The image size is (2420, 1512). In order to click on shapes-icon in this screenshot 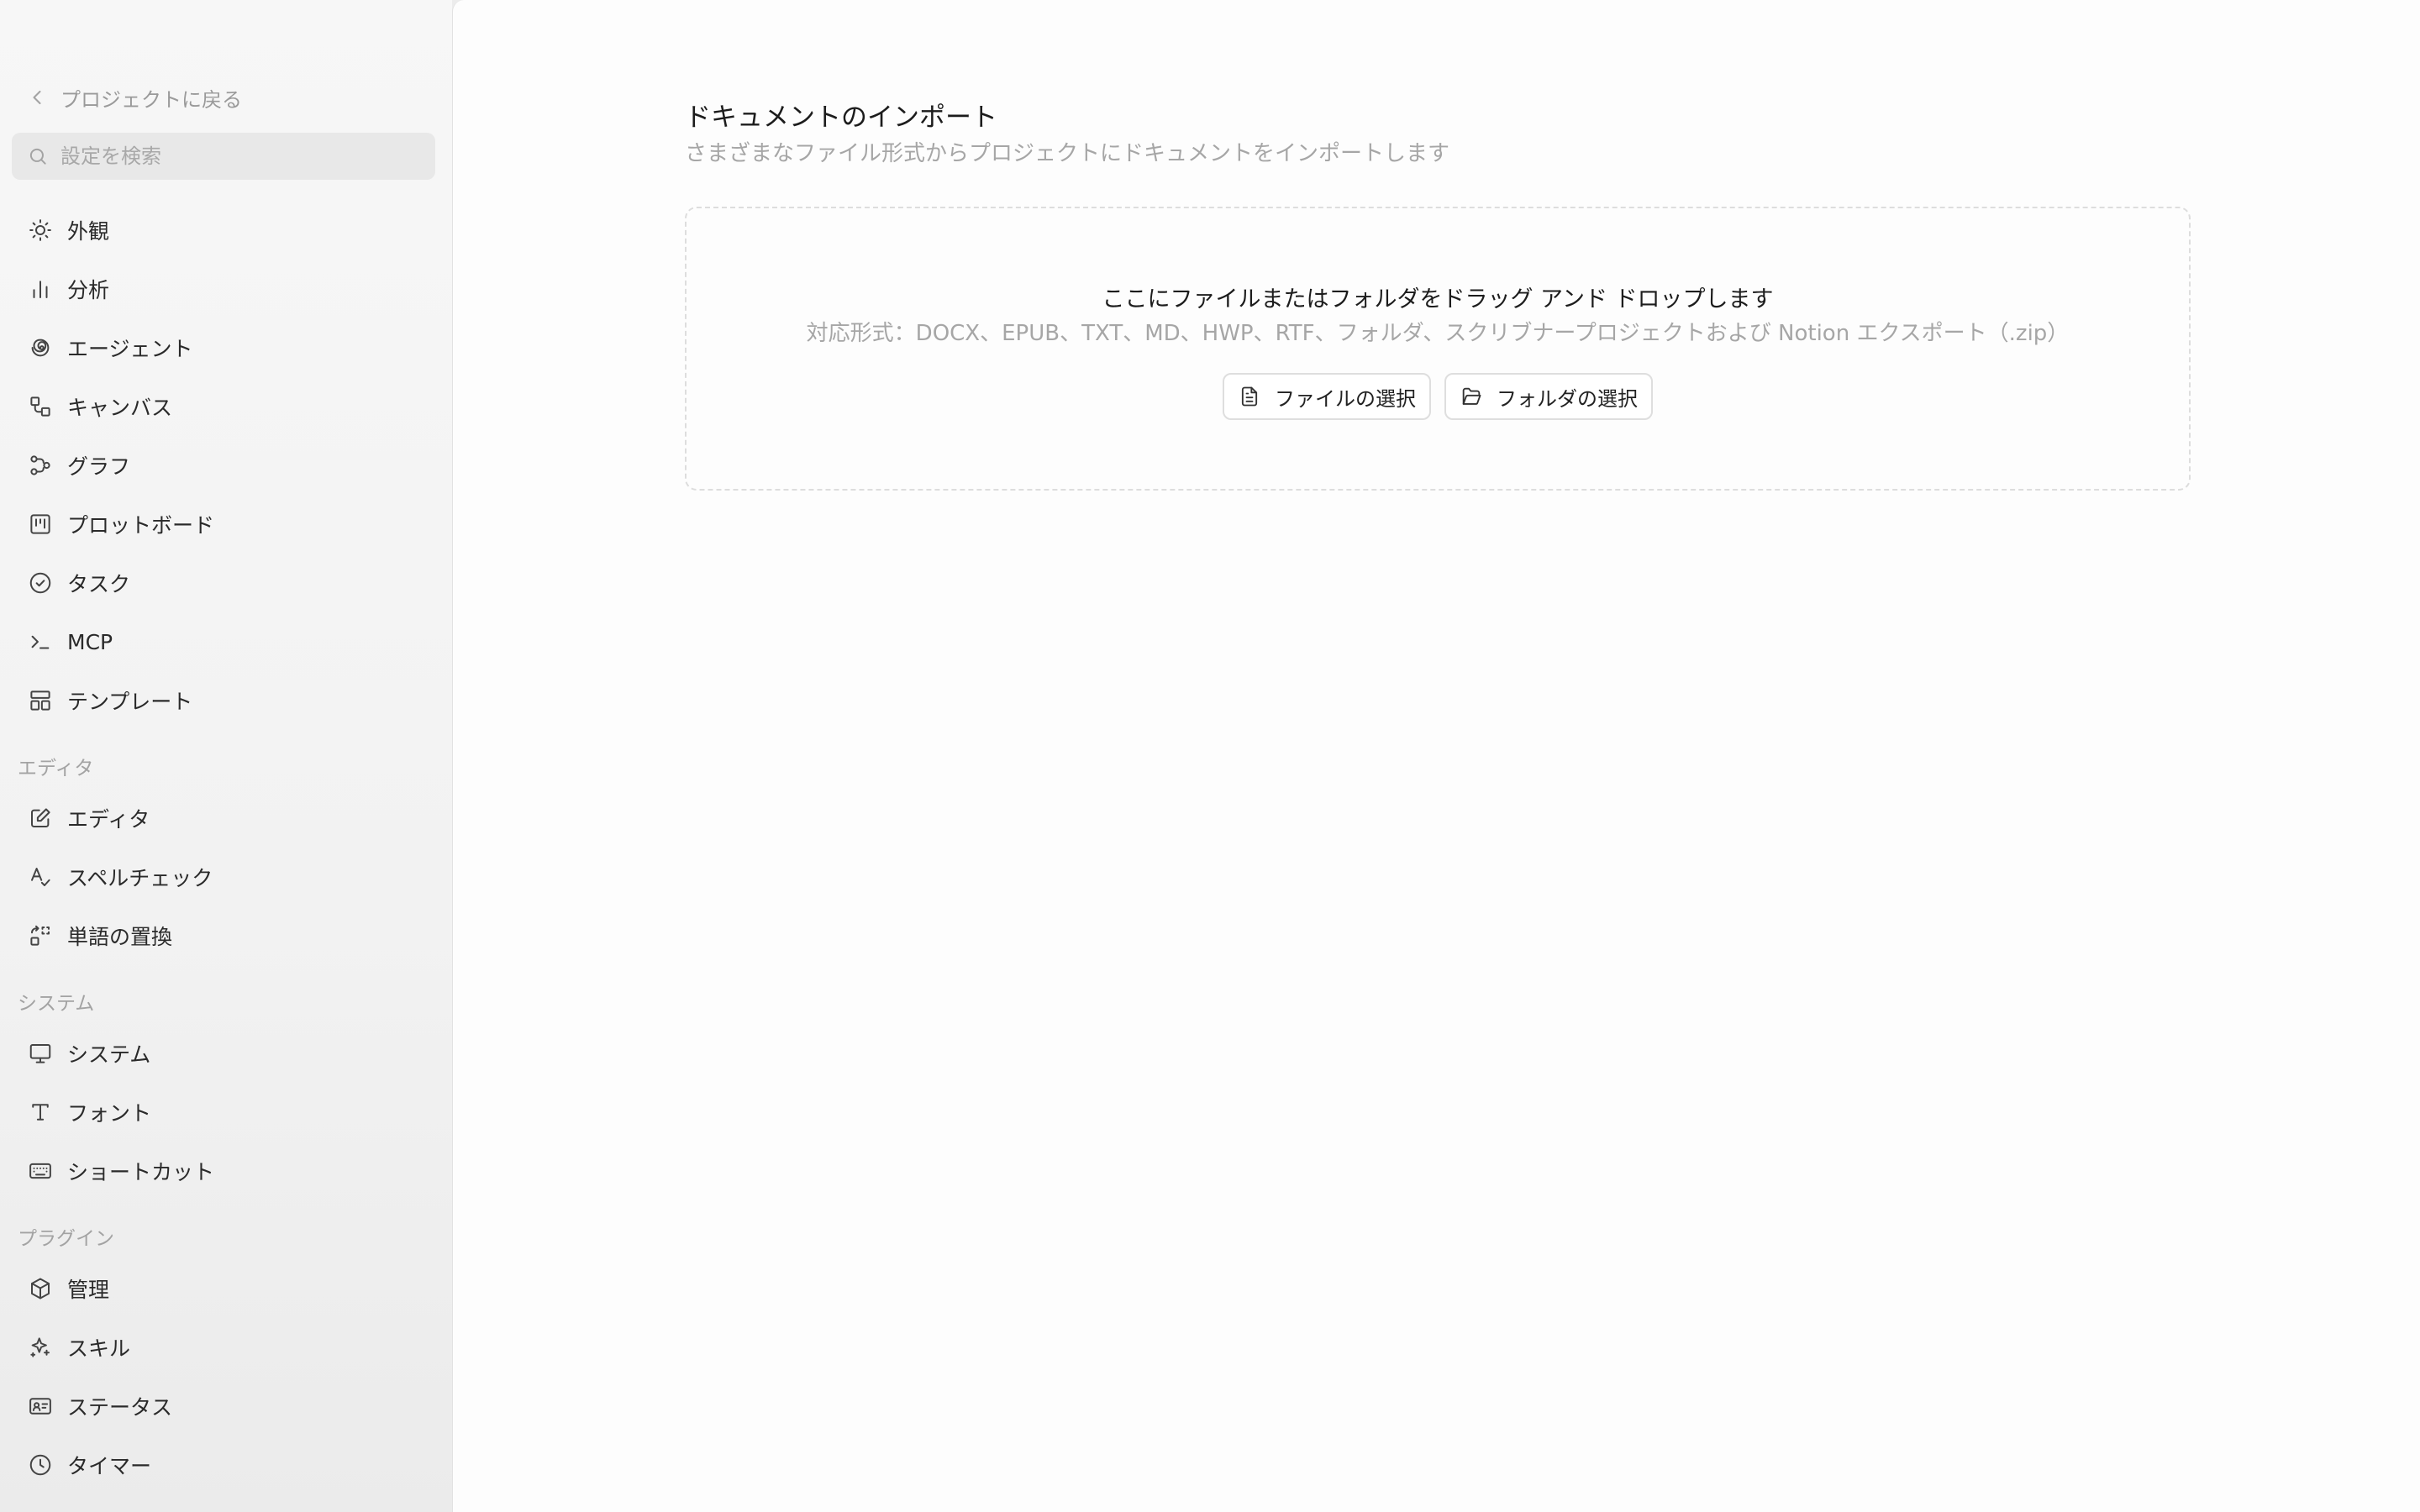, I will do `click(40, 406)`.